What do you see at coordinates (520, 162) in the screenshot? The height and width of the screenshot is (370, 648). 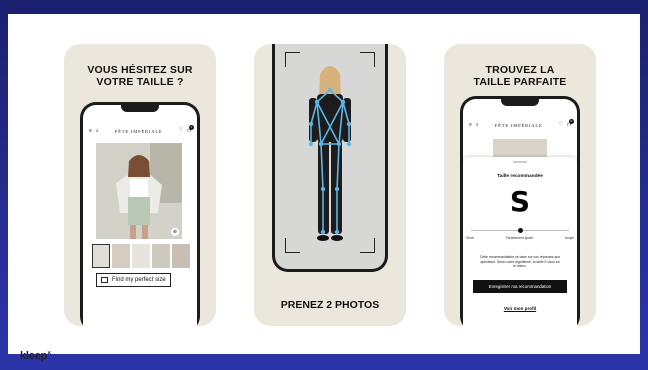 I see `sheet-grabber` at bounding box center [520, 162].